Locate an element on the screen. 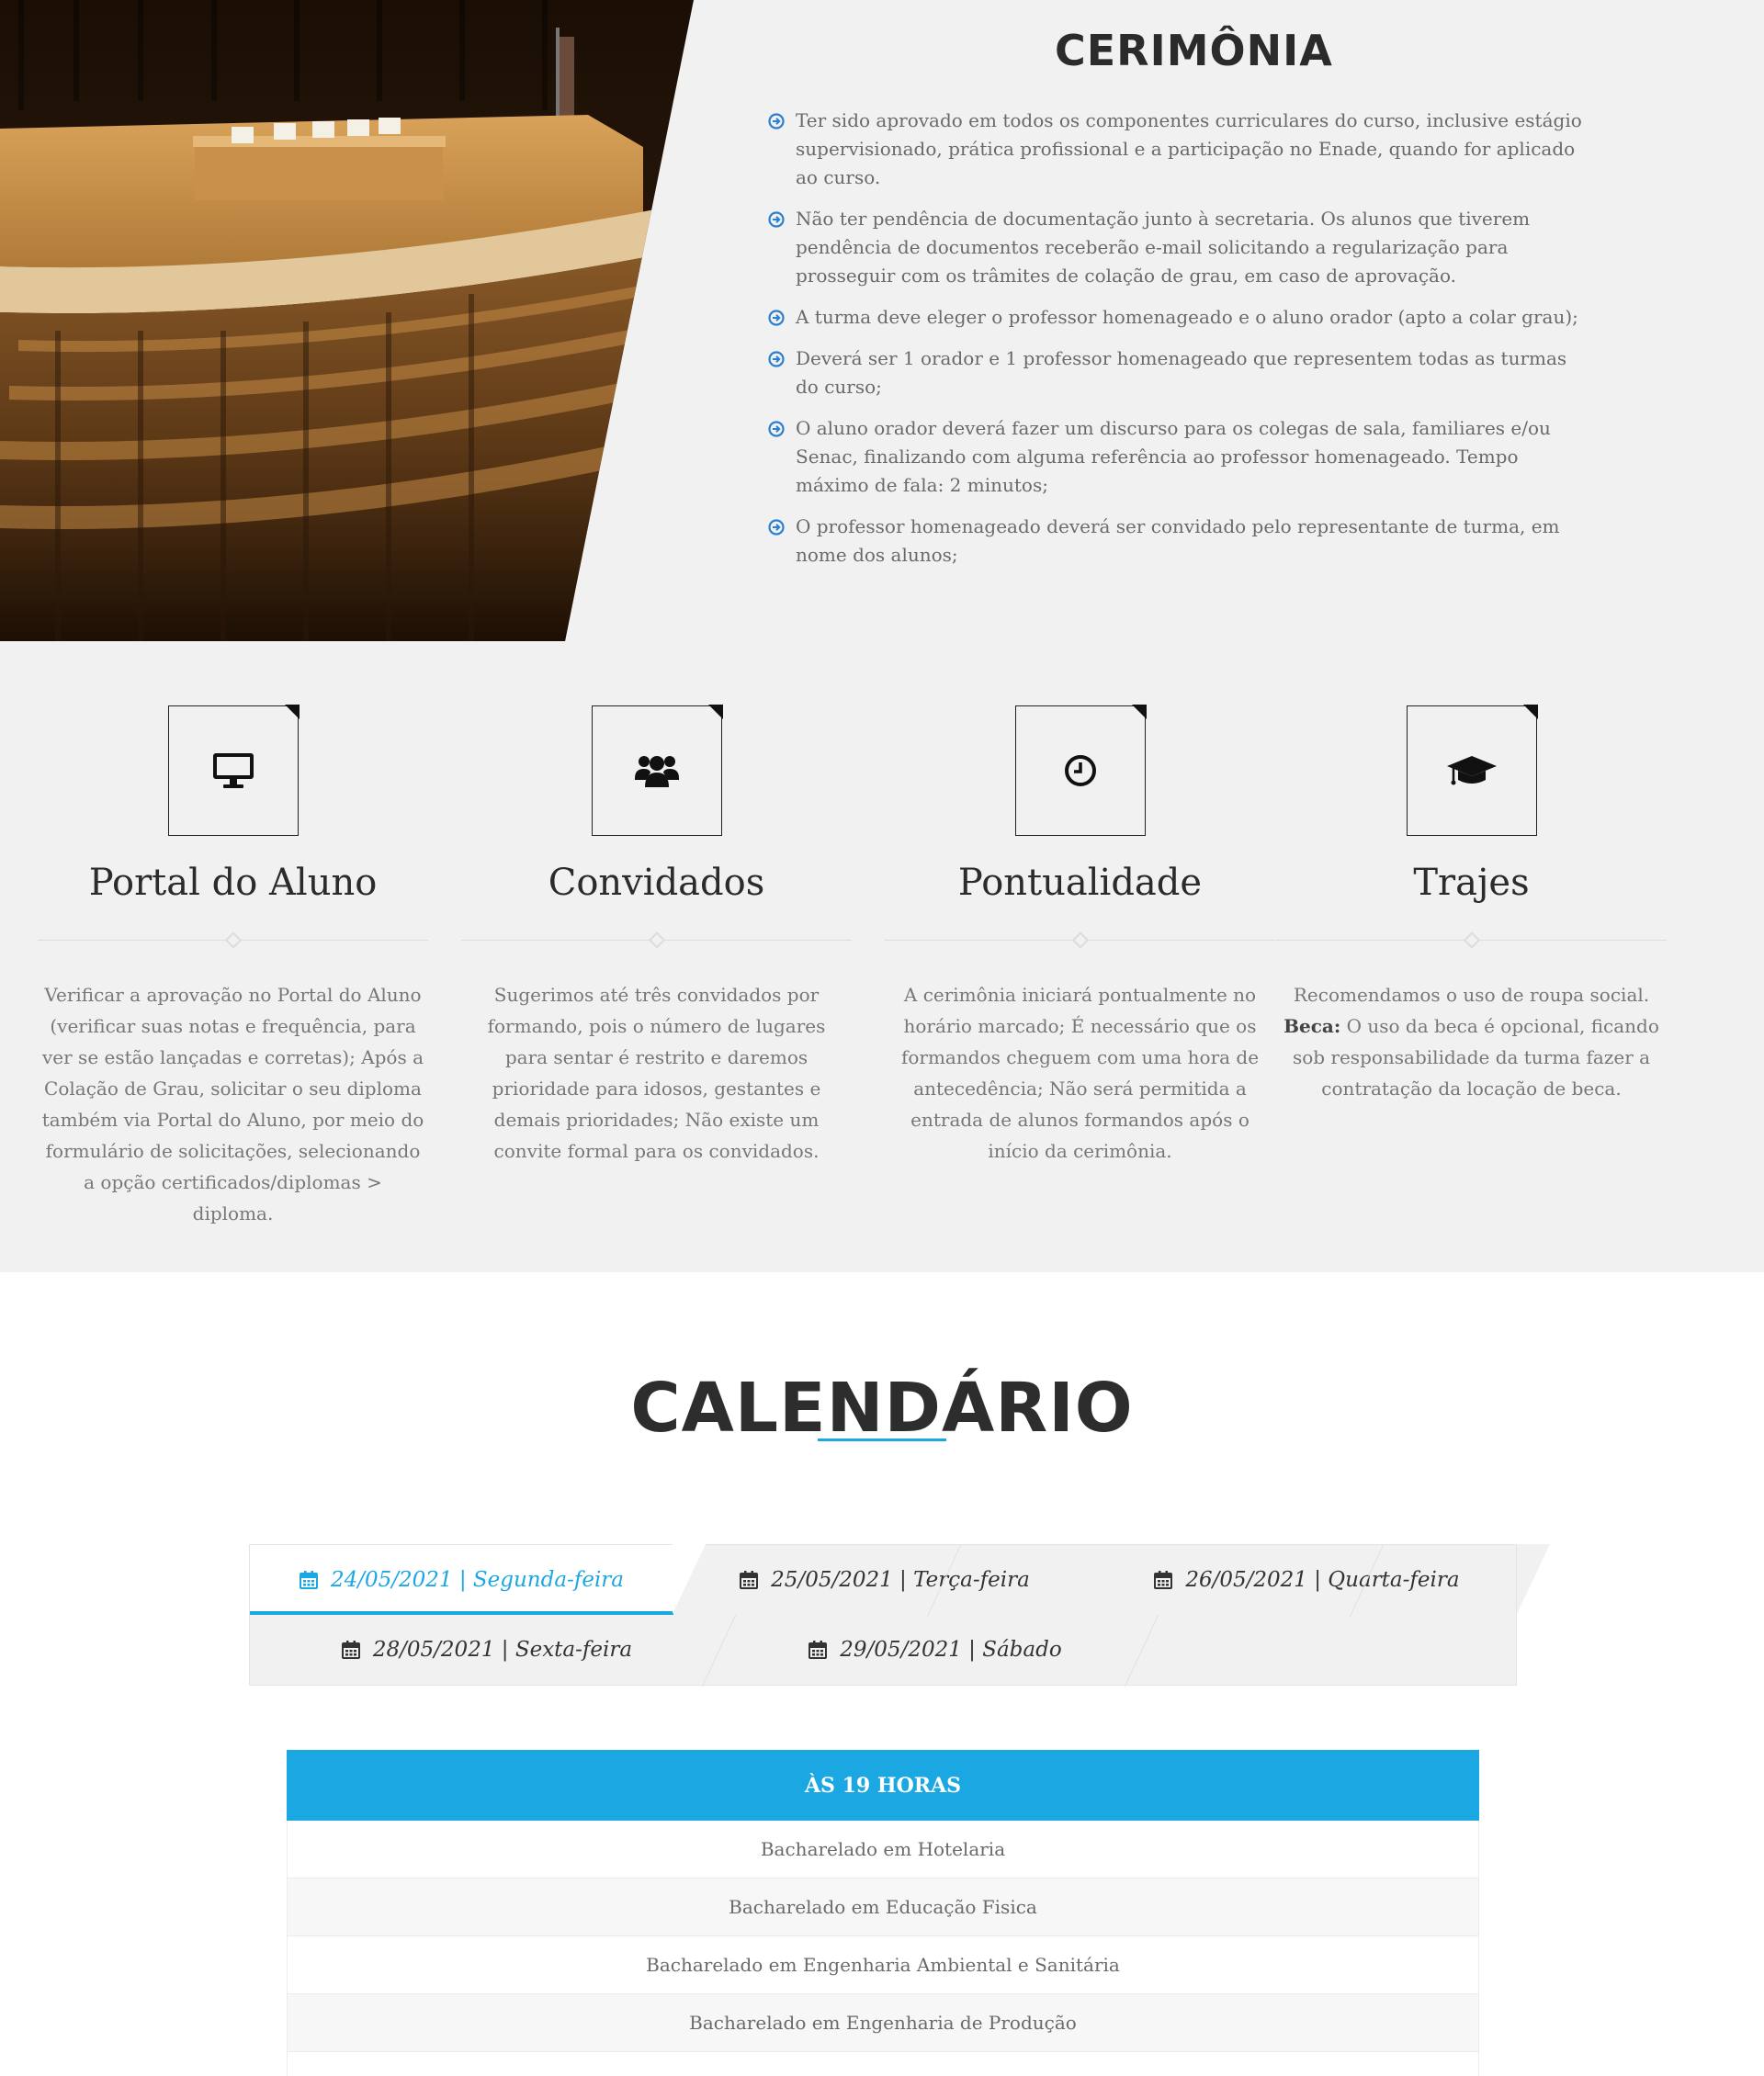 The image size is (1764, 2076). tab-26-05-2021: 26/05/2021 | Quarta-feira is located at coordinates (1307, 1580).